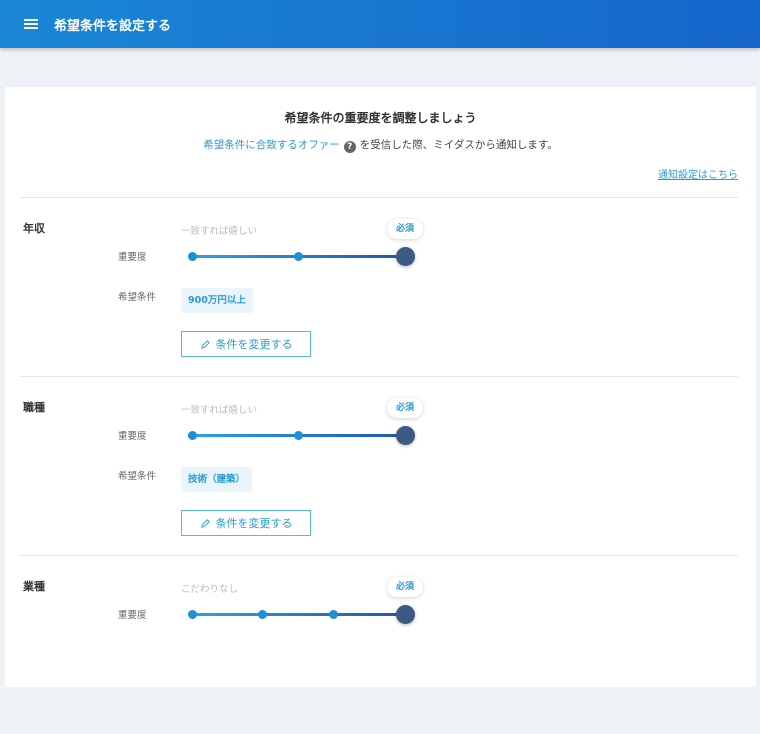 This screenshot has width=760, height=734. I want to click on slider-track, so click(298, 614).